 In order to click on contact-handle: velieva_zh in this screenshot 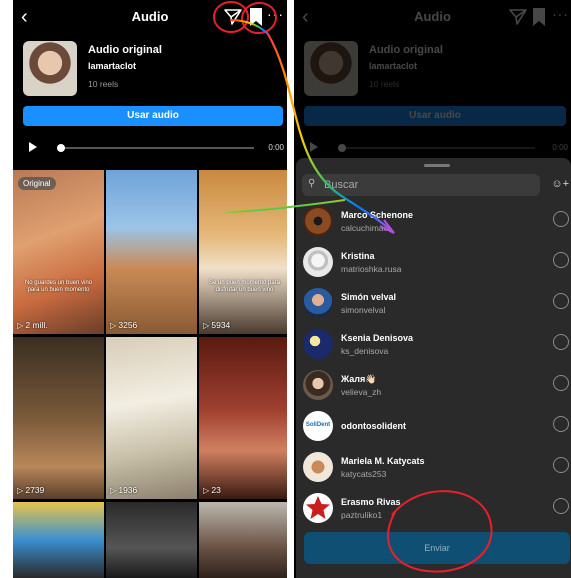, I will do `click(361, 392)`.